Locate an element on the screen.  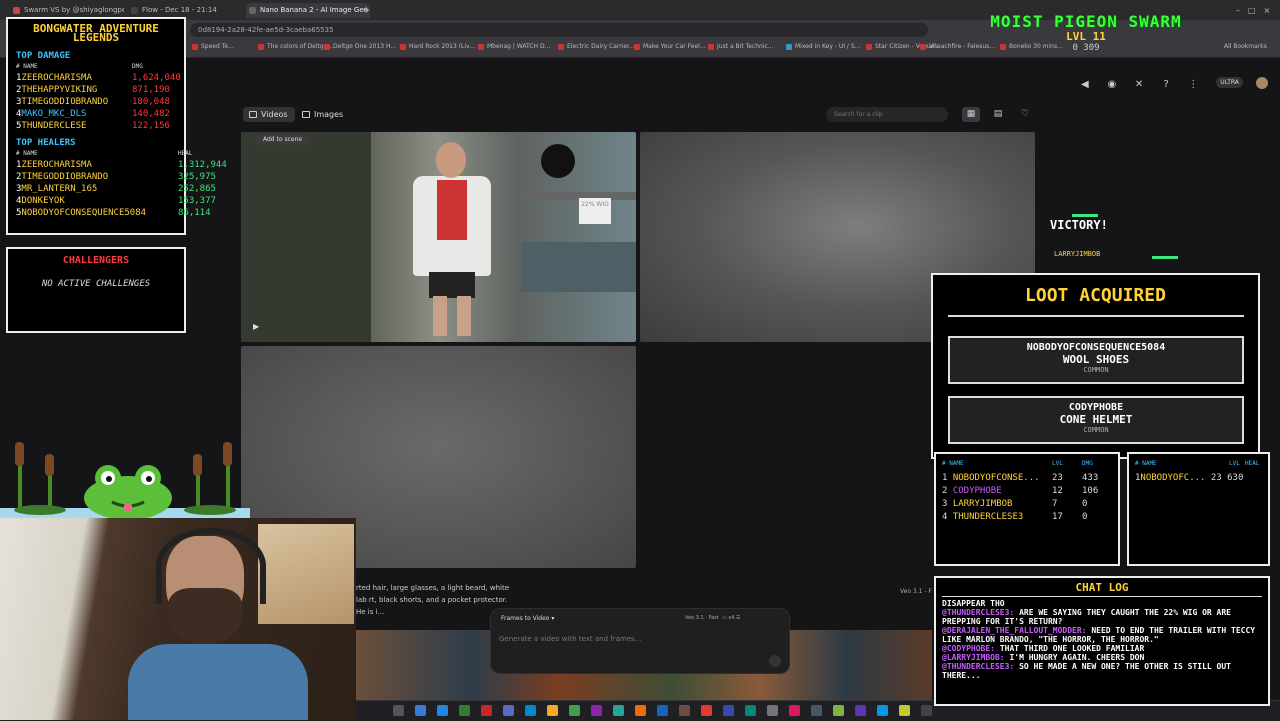
url-field: 0d8194-2a28-42fe-ae5d-3caeba65535 is located at coordinates (559, 30).